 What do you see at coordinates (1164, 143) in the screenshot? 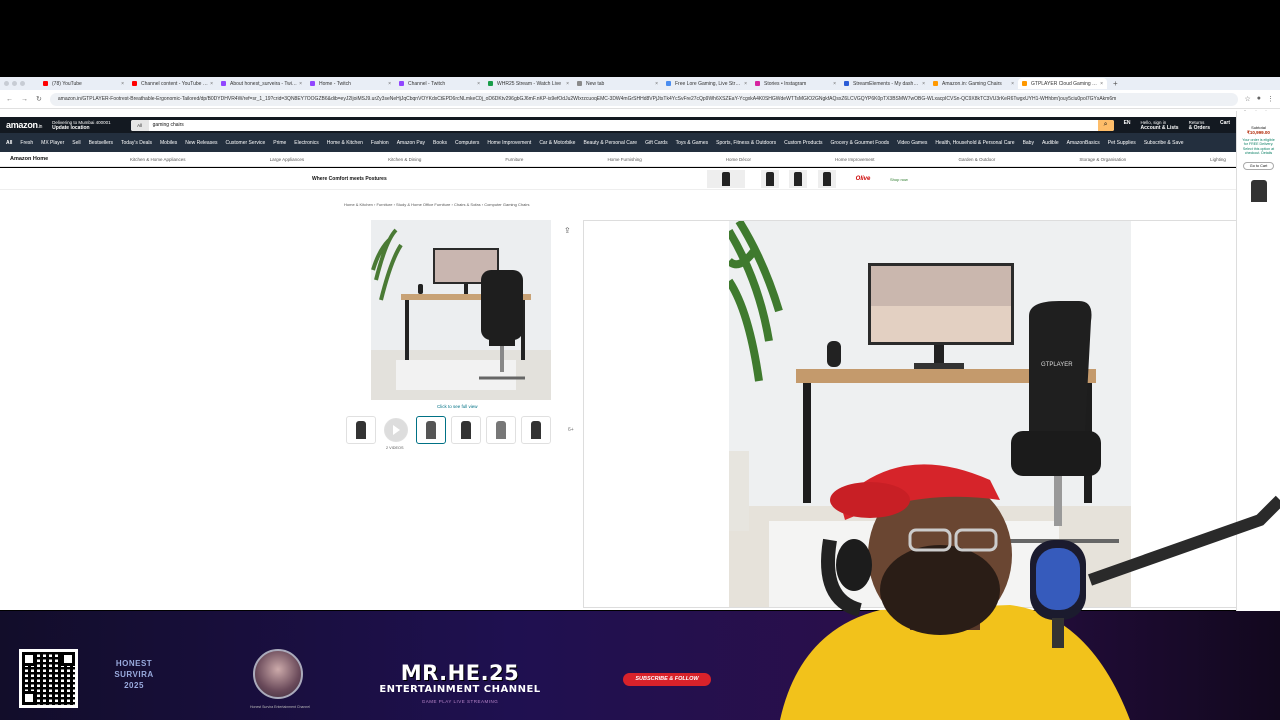
I see `nav-link: Subscribe & Save` at bounding box center [1164, 143].